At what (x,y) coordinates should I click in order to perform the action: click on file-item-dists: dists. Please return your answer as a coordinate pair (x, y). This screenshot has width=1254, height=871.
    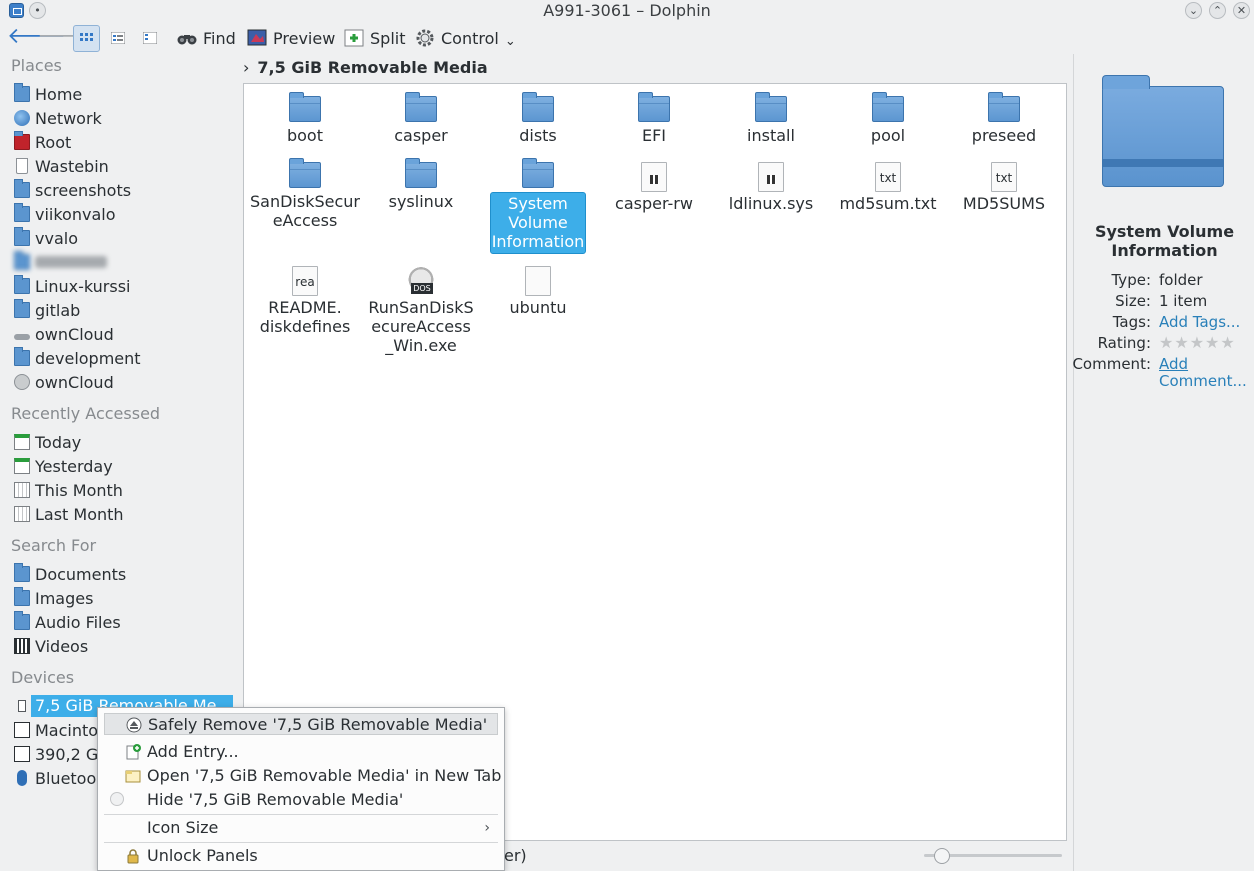
    Looking at the image, I should click on (538, 118).